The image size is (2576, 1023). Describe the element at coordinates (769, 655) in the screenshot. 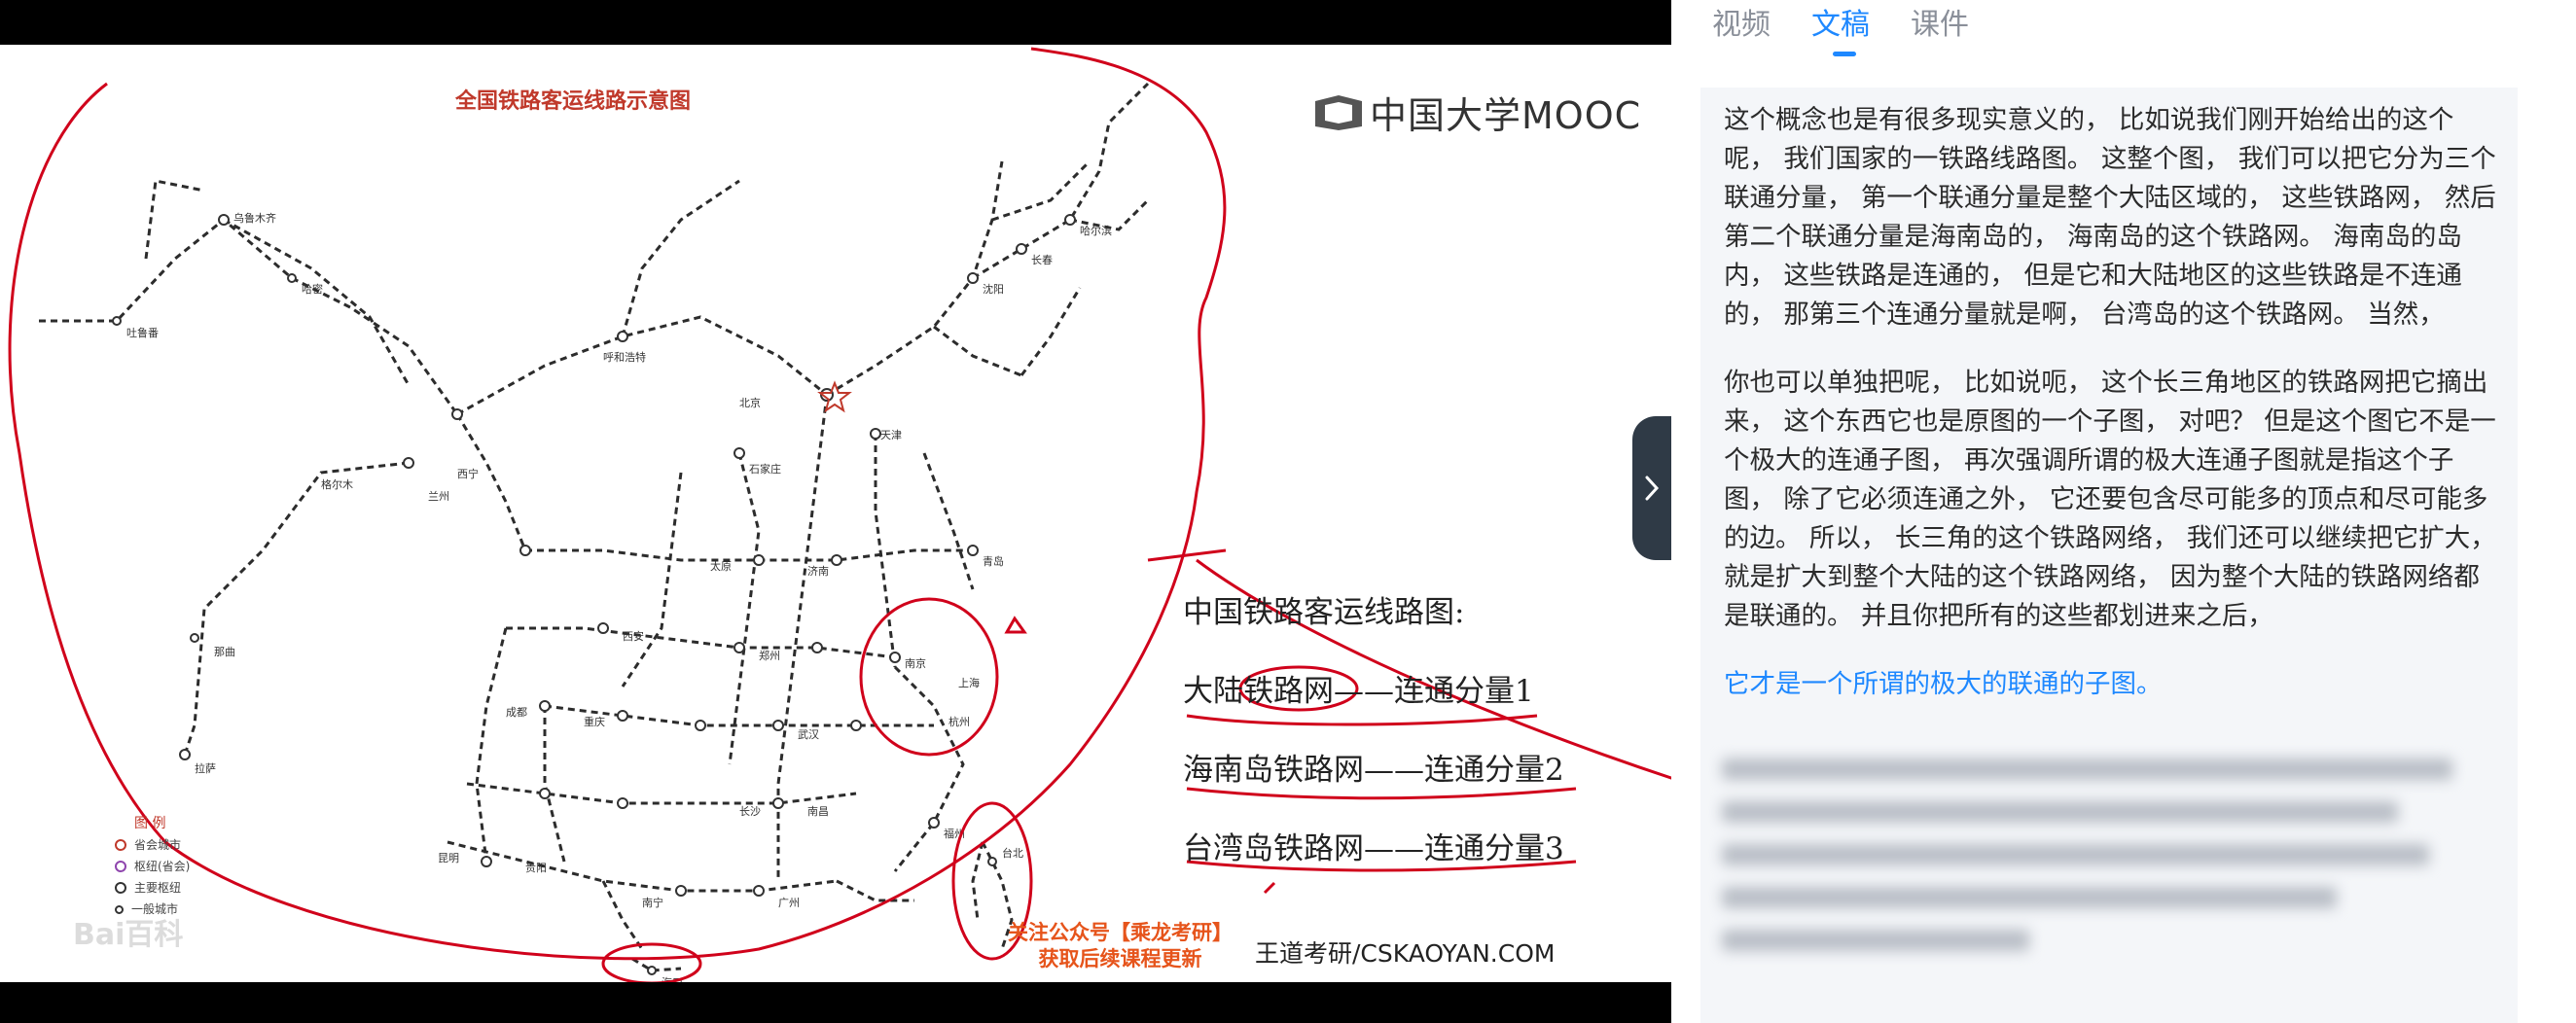

I see `svg-text: 郑州` at that location.